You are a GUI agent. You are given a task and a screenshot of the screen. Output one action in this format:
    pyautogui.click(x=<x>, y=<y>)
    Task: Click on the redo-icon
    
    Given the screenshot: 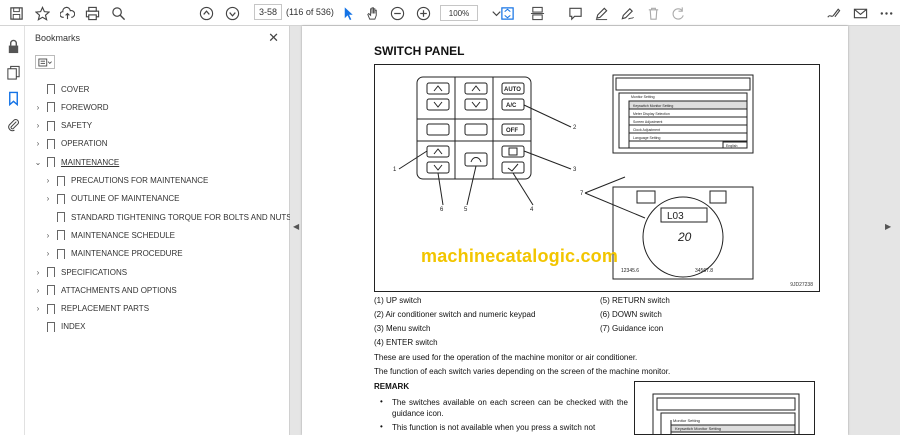 What is the action you would take?
    pyautogui.click(x=678, y=13)
    